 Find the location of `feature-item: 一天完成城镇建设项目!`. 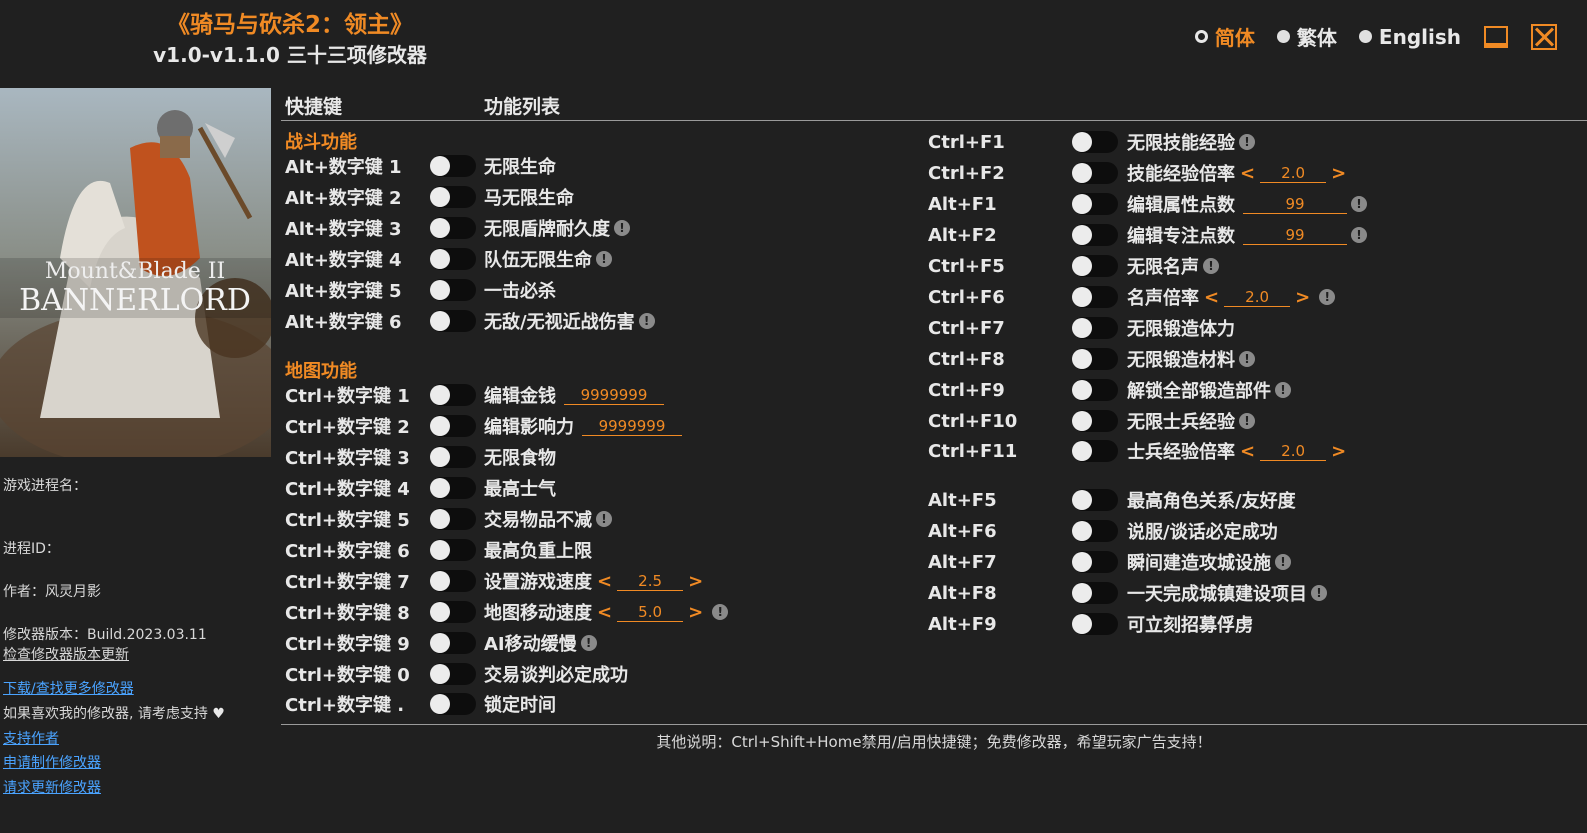

feature-item: 一天完成城镇建设项目! is located at coordinates (1227, 593).